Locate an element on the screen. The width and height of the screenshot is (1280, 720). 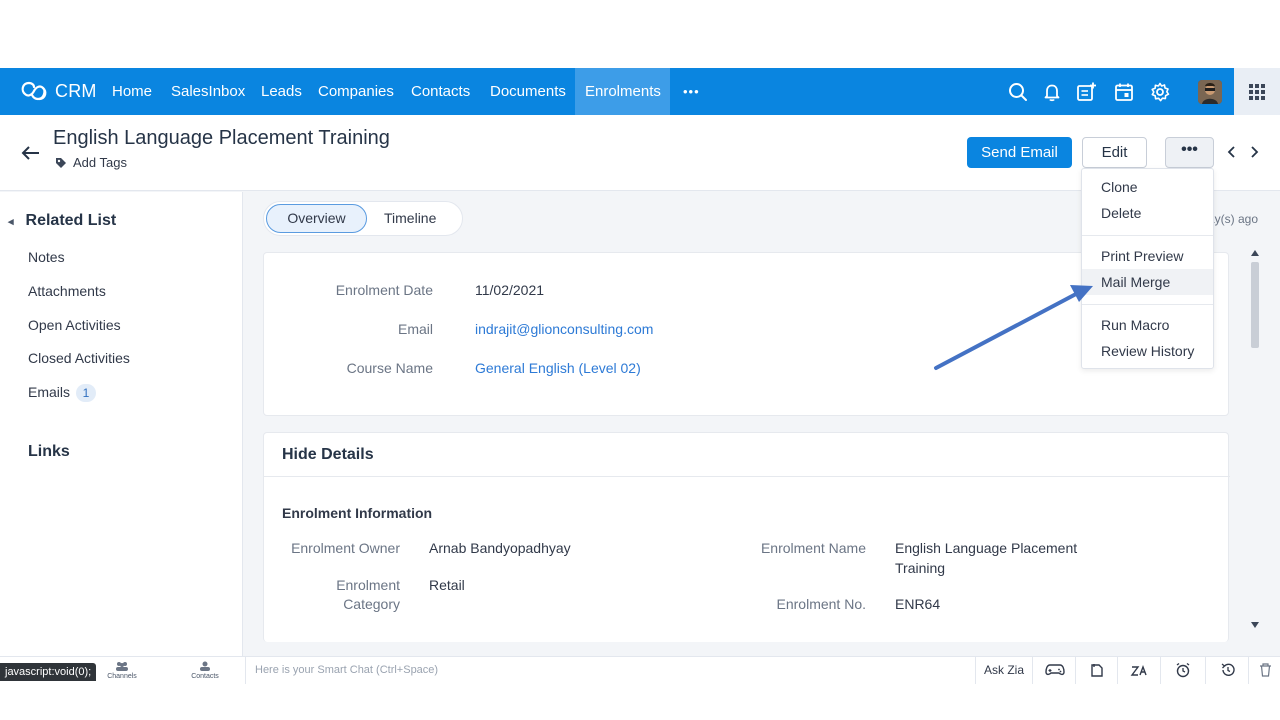
annotation-arrow-shaft is located at coordinates (1006, 331).